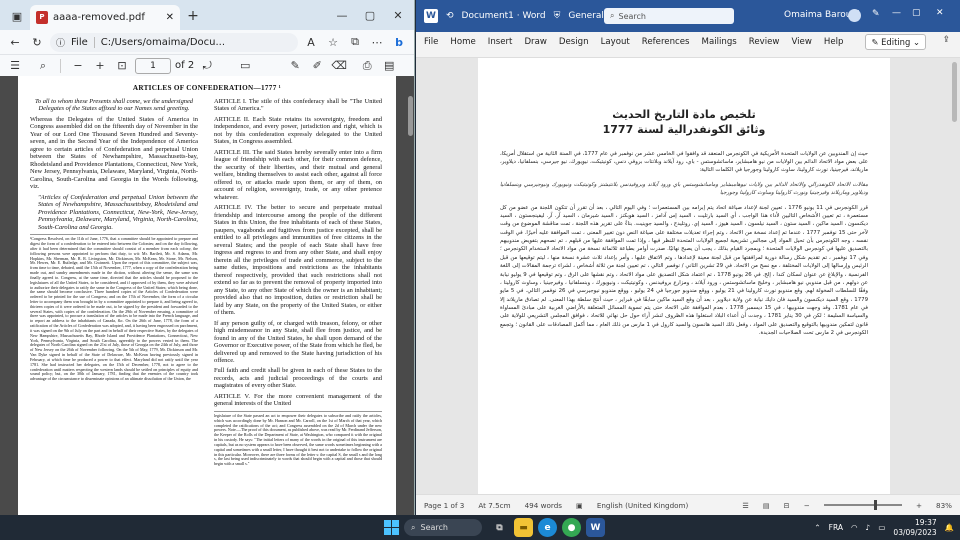  What do you see at coordinates (579, 505) in the screenshot?
I see `proofing-icon: ▣` at bounding box center [579, 505].